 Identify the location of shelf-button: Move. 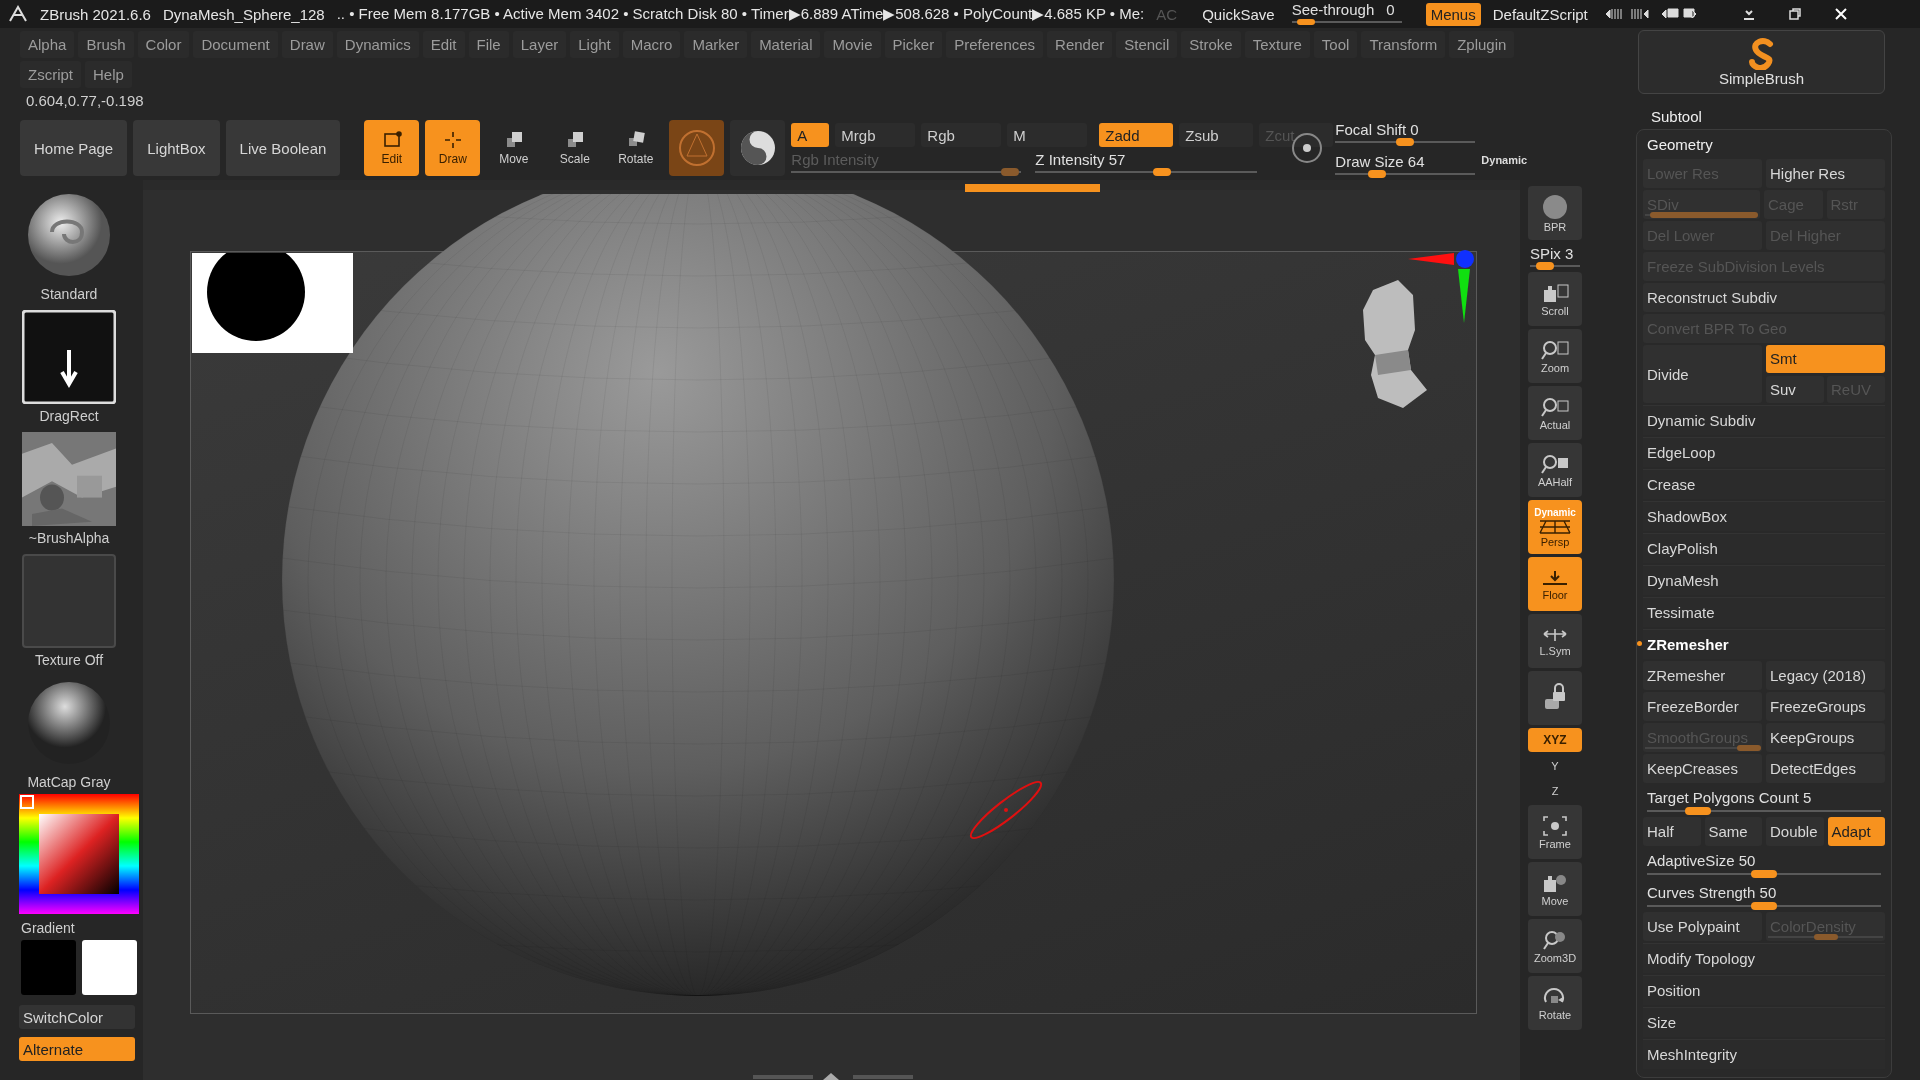
(1555, 889).